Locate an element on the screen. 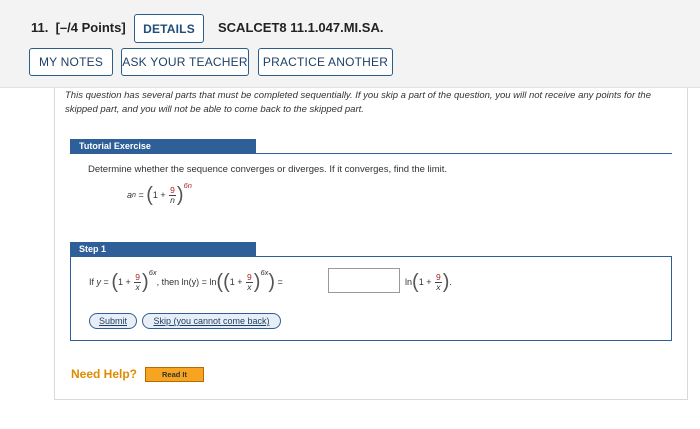 This screenshot has height=429, width=700. question-number: 11. [–/4 Points] is located at coordinates (78, 27).